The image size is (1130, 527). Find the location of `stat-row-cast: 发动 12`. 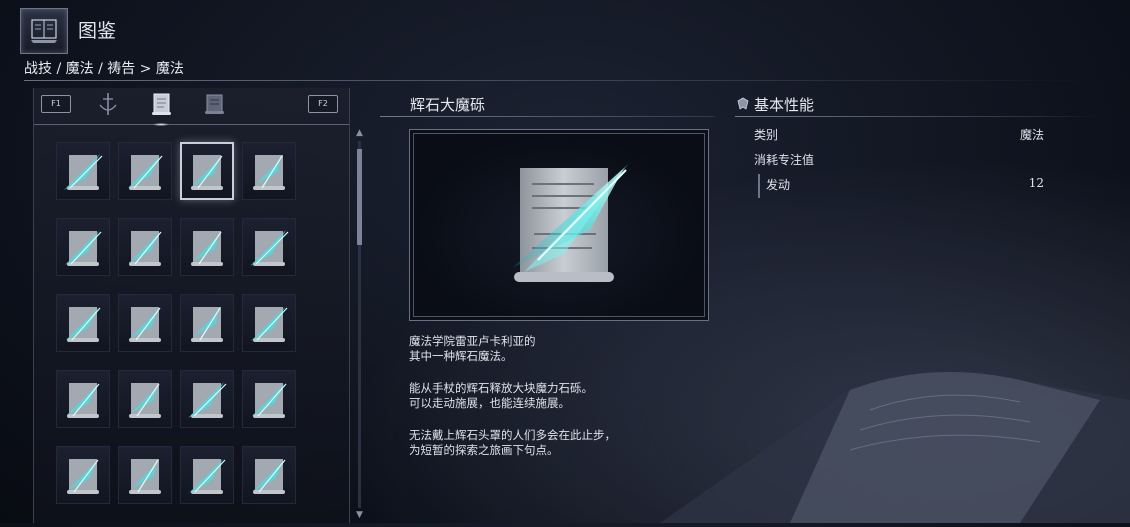

stat-row-cast: 发动 12 is located at coordinates (905, 184).